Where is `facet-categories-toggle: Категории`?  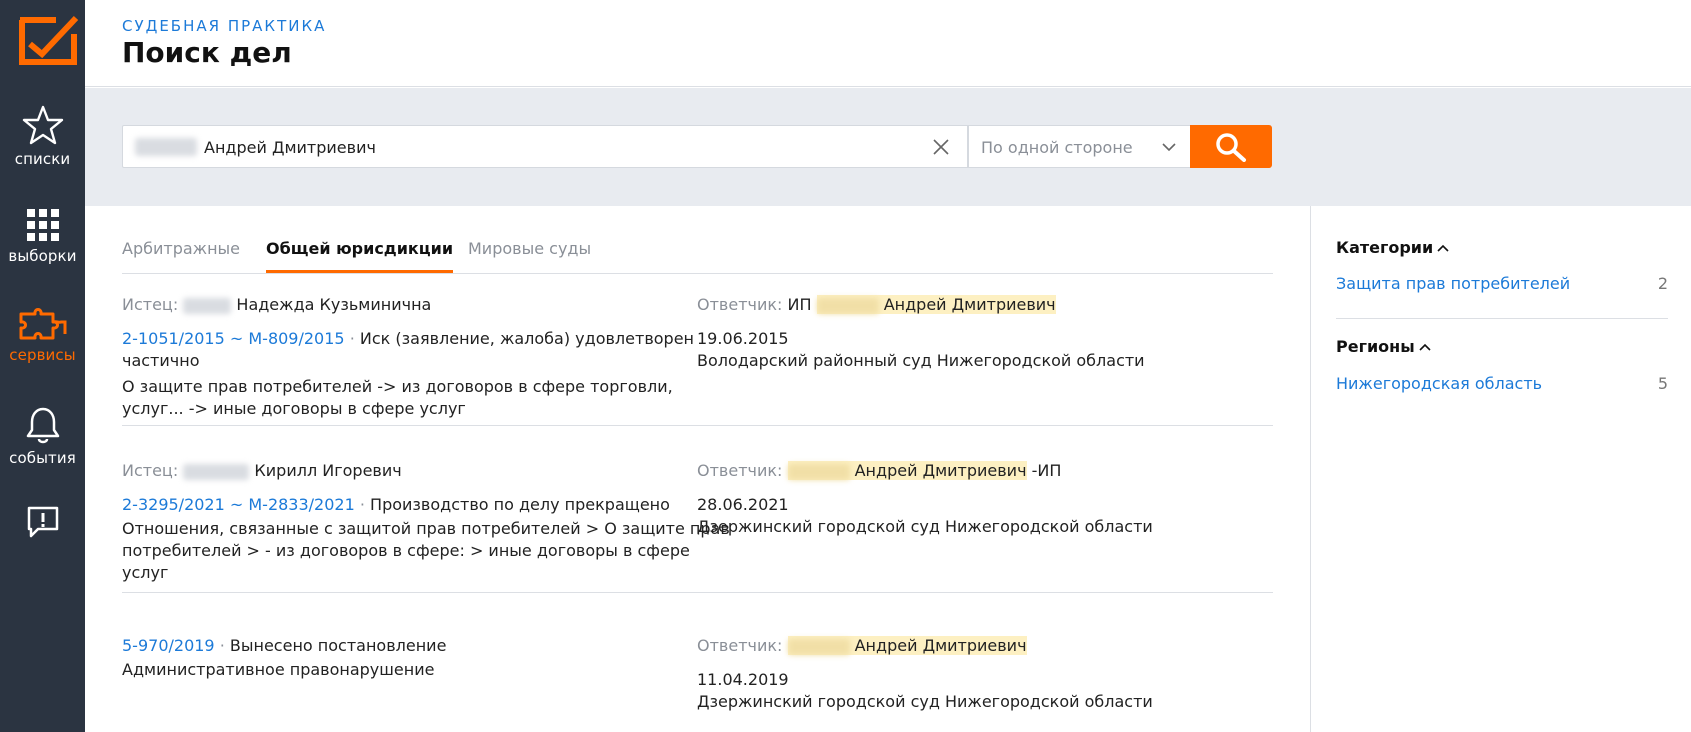
facet-categories-toggle: Категории is located at coordinates (1392, 247).